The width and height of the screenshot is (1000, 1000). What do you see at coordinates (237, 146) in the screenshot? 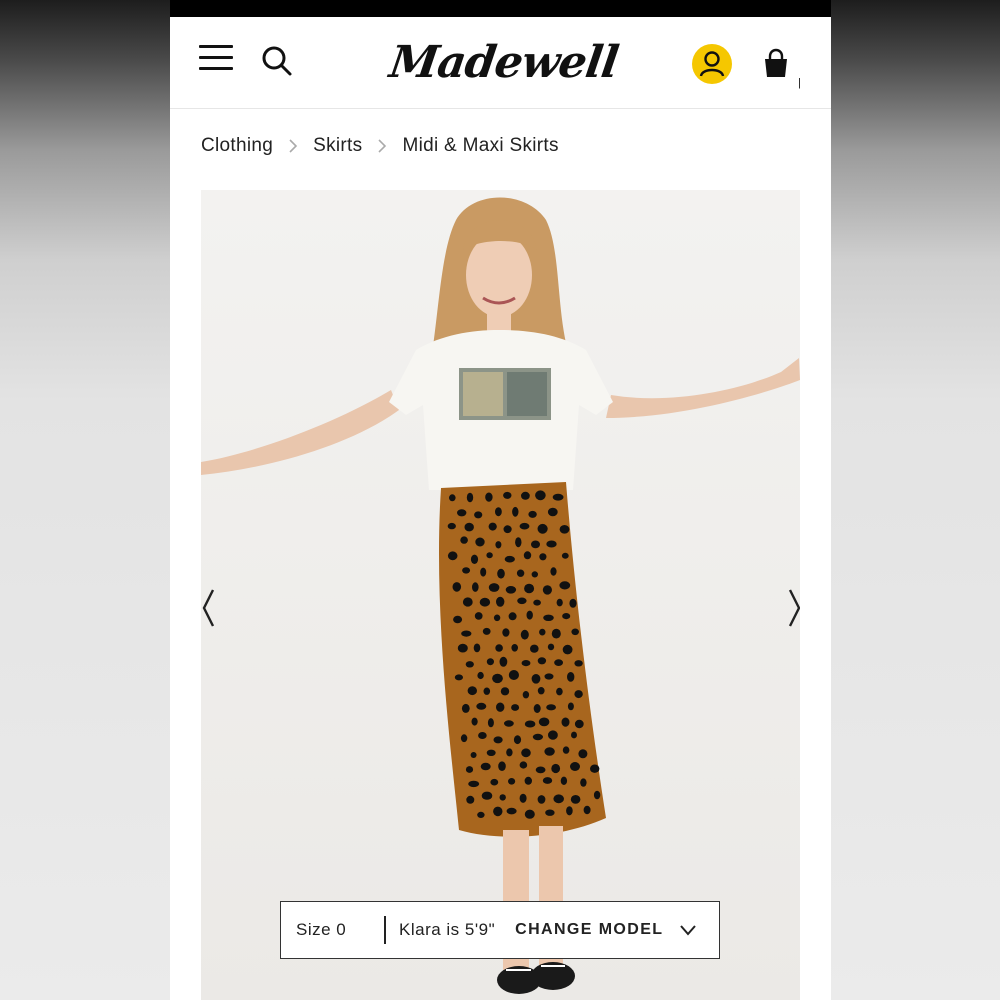
I see `breadcrumb-clothing: Clothing` at bounding box center [237, 146].